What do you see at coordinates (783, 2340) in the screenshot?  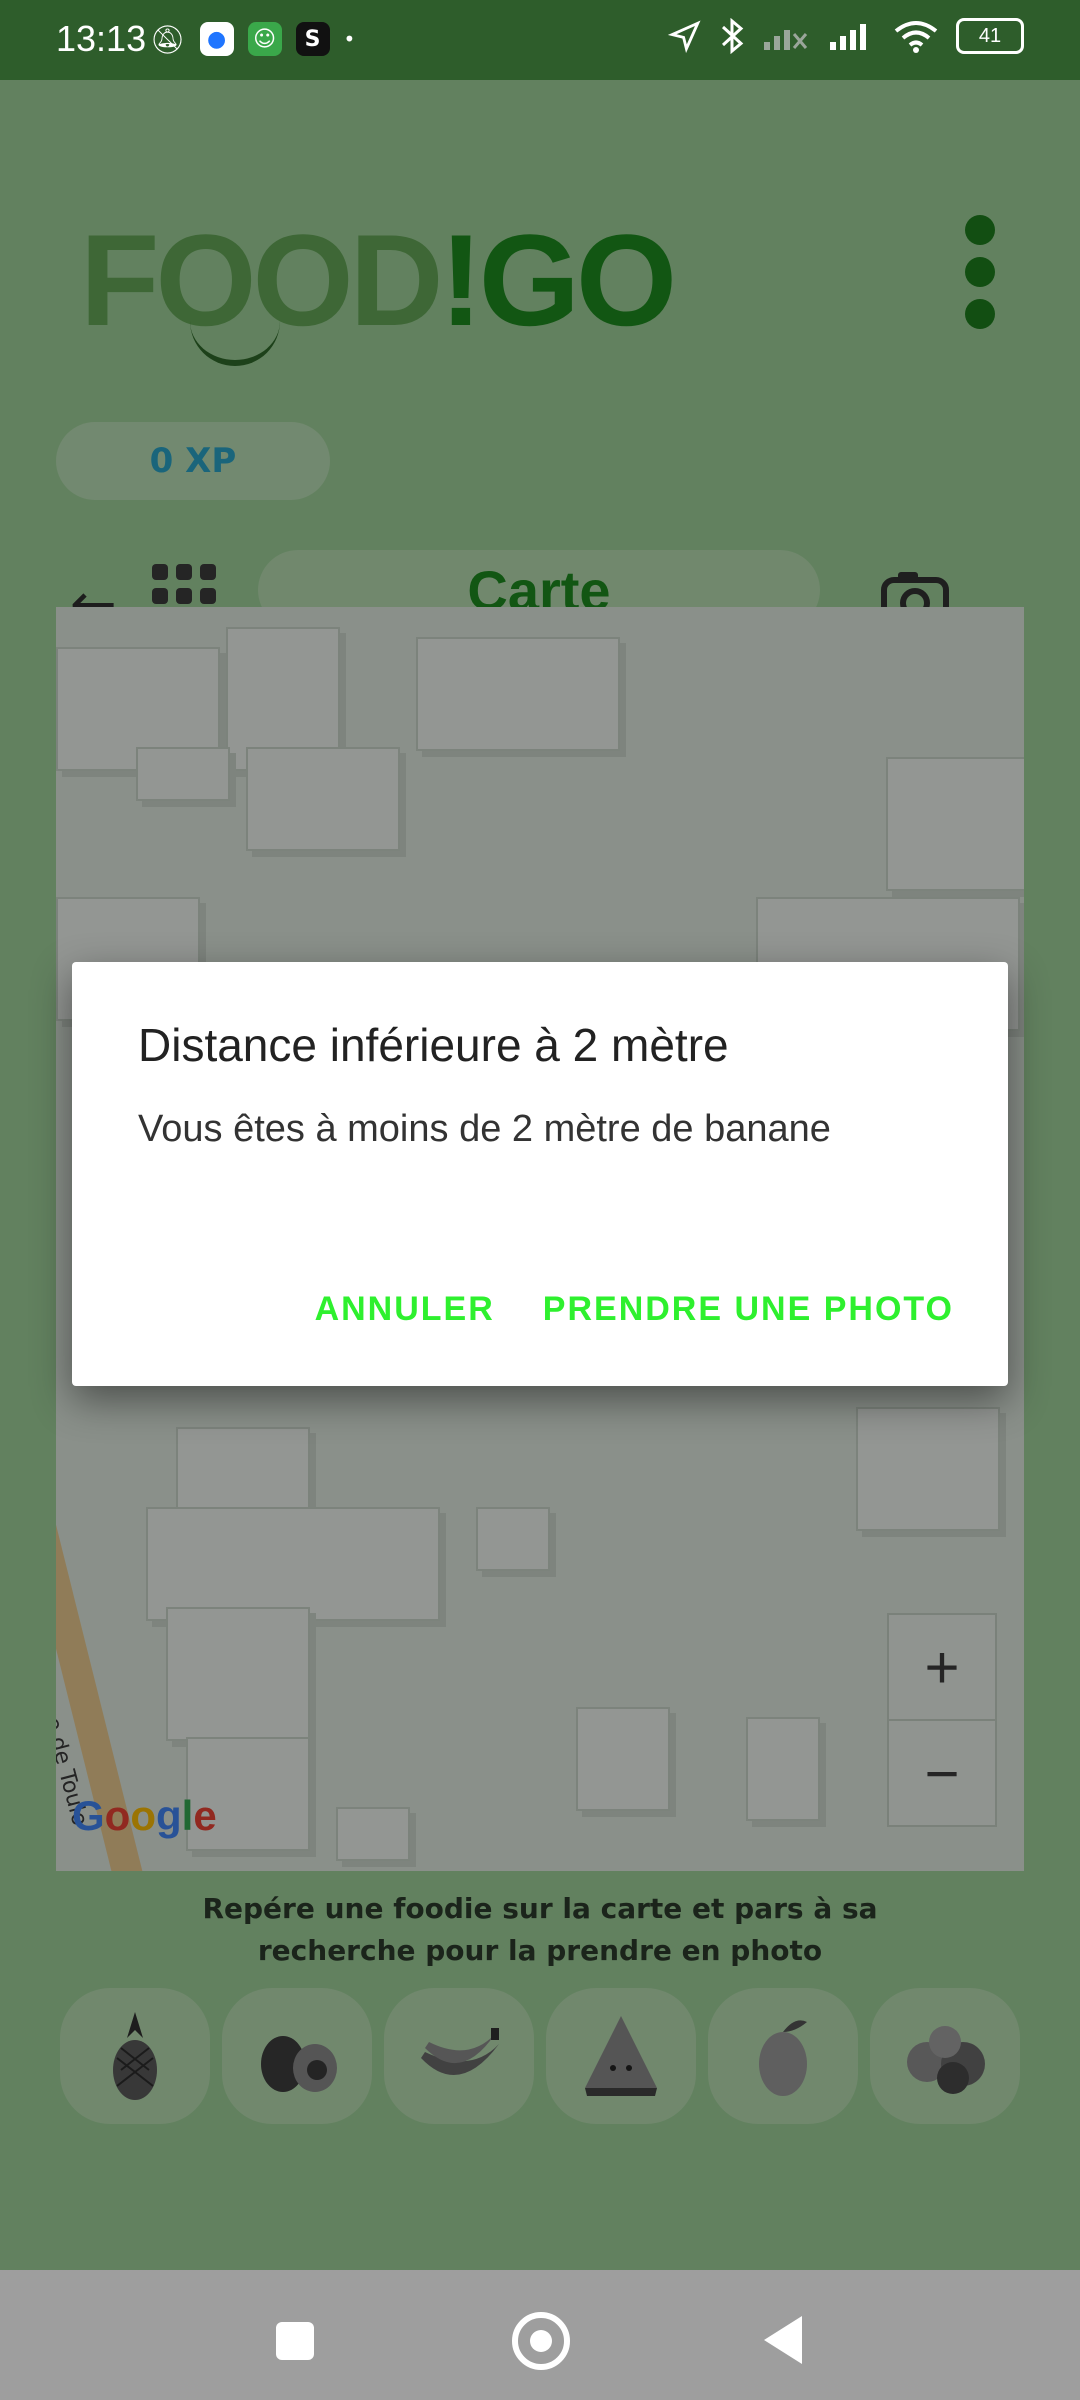 I see `back-triangle-icon` at bounding box center [783, 2340].